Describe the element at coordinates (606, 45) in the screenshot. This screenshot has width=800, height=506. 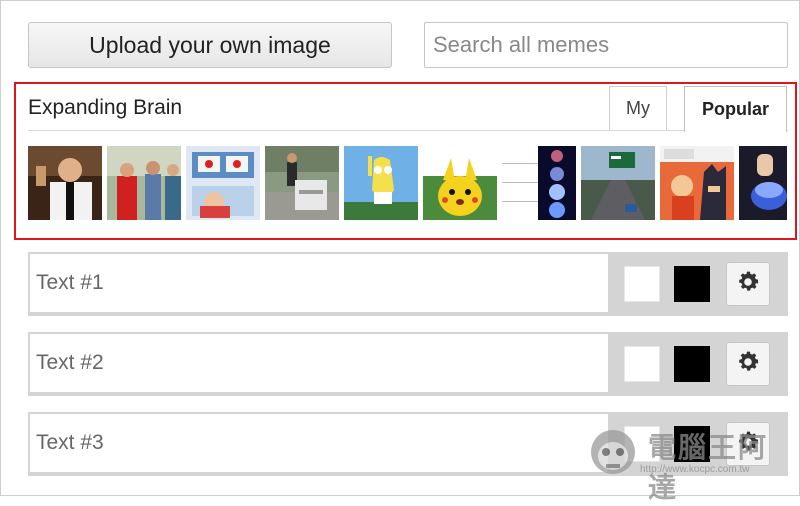
I see `search-memes-input` at that location.